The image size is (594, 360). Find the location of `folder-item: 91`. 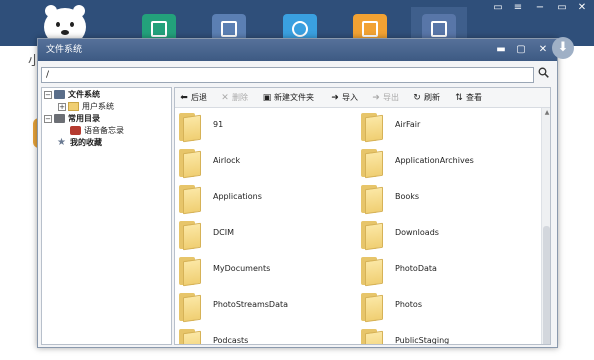

folder-item: 91 is located at coordinates (265, 127).